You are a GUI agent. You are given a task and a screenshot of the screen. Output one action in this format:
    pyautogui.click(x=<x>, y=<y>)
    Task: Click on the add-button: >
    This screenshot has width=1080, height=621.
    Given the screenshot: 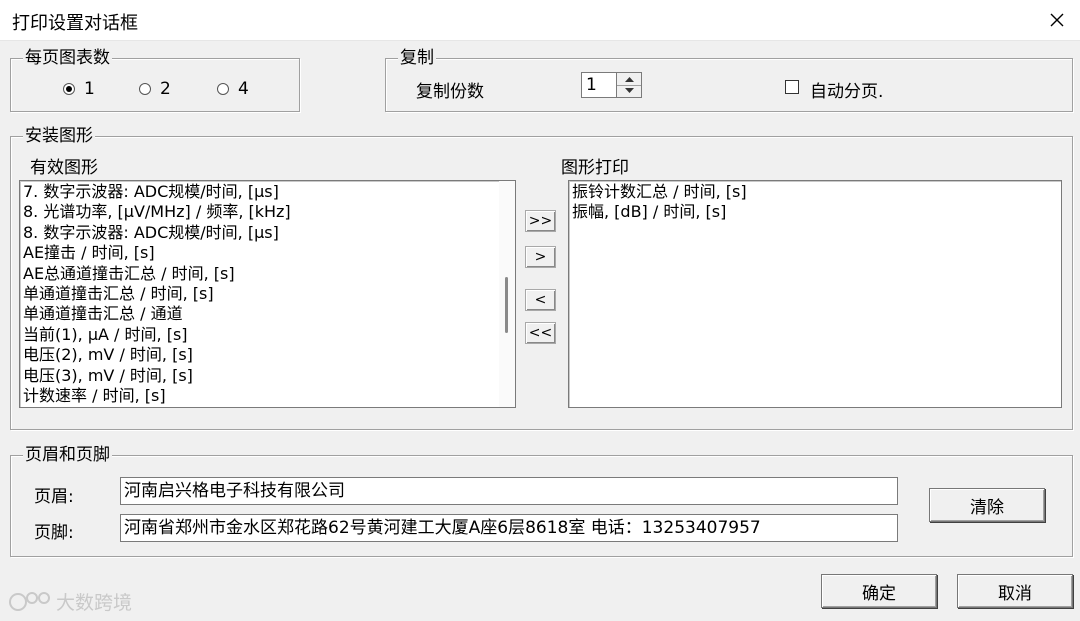 What is the action you would take?
    pyautogui.click(x=540, y=257)
    